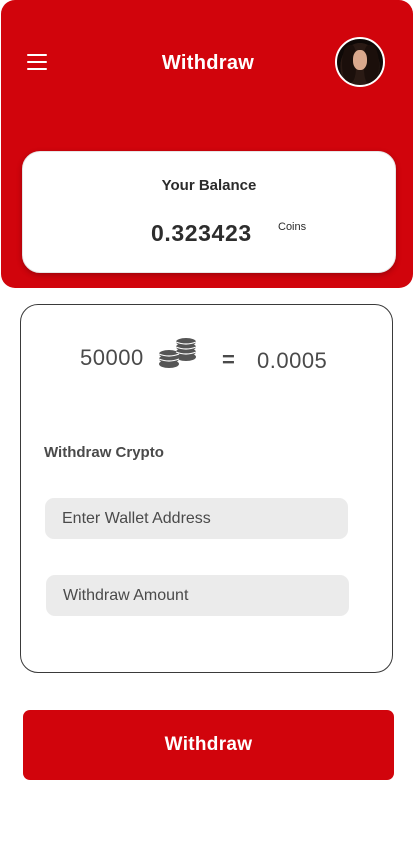 This screenshot has width=414, height=851. What do you see at coordinates (208, 745) in the screenshot?
I see `withdraw-button: Withdraw` at bounding box center [208, 745].